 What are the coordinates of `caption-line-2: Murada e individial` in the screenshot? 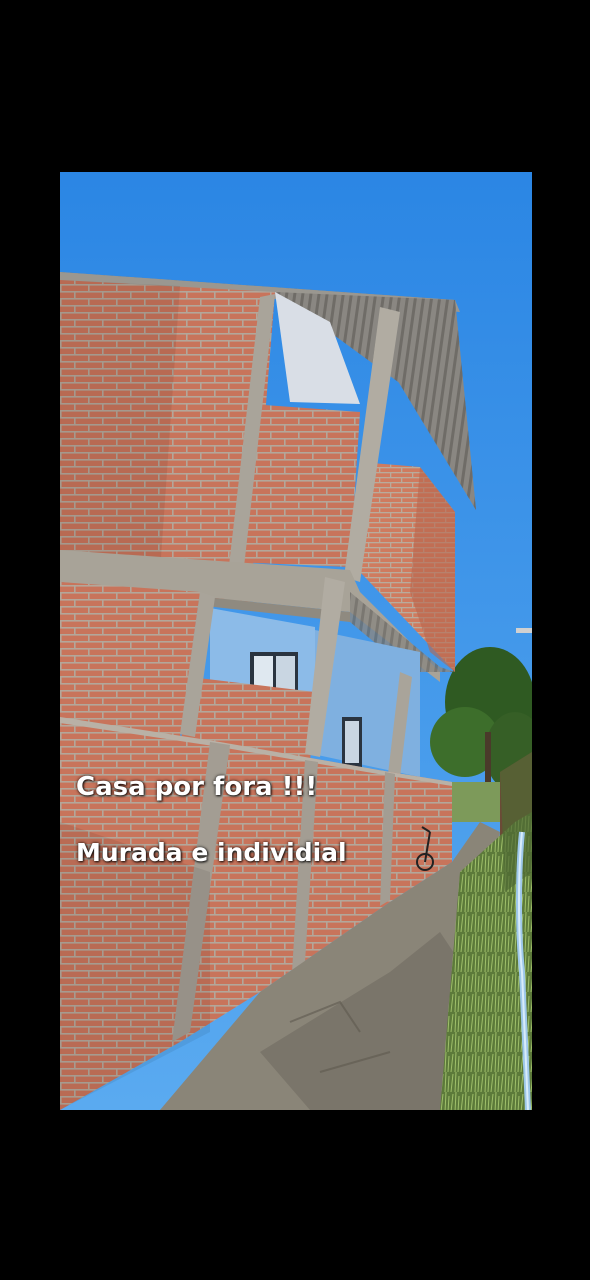 It's located at (211, 852).